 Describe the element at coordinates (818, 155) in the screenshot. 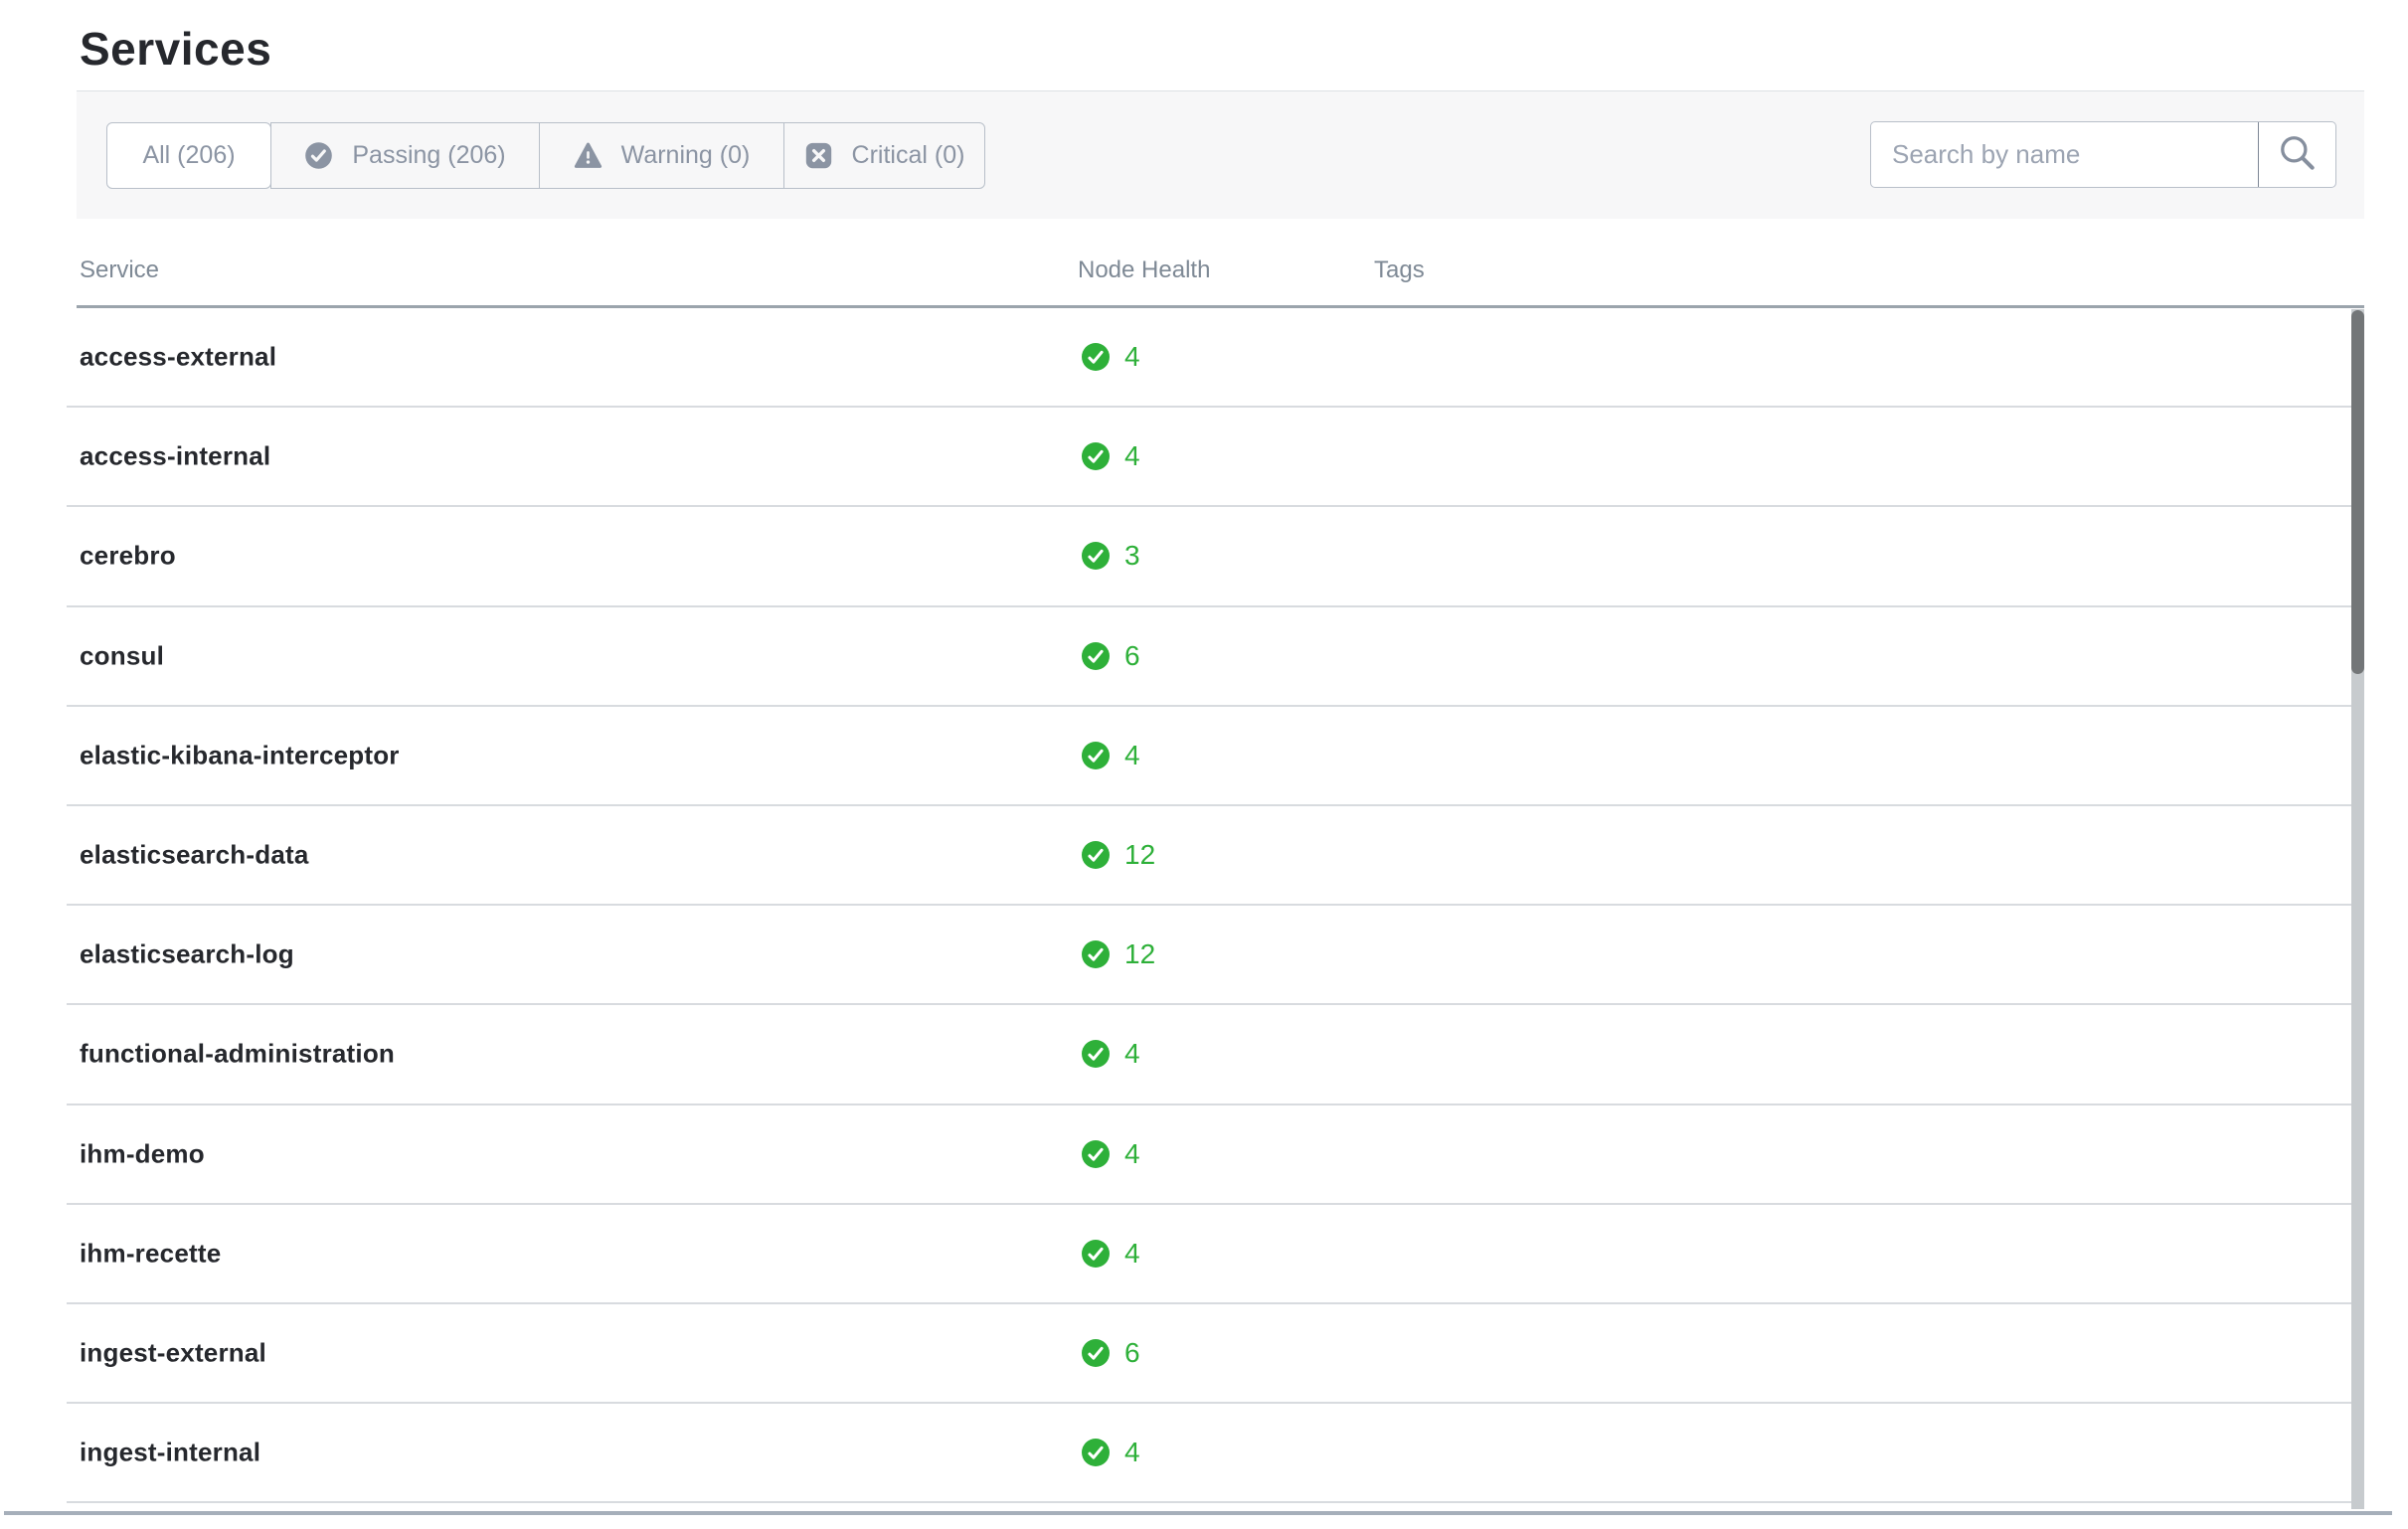

I see `critical-square-icon` at that location.